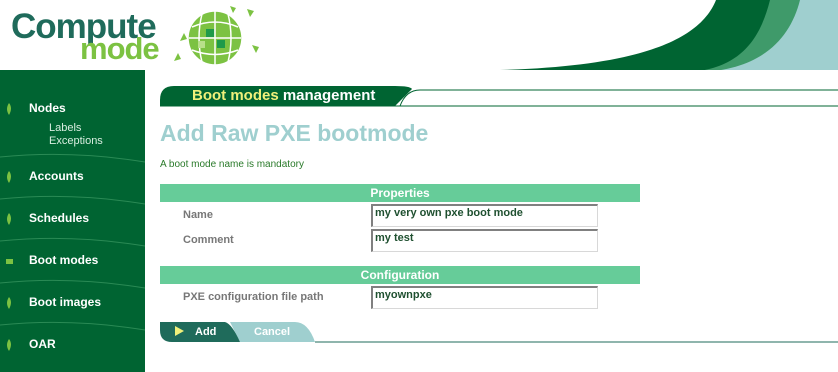  Describe the element at coordinates (484, 240) in the screenshot. I see `comment-field` at that location.